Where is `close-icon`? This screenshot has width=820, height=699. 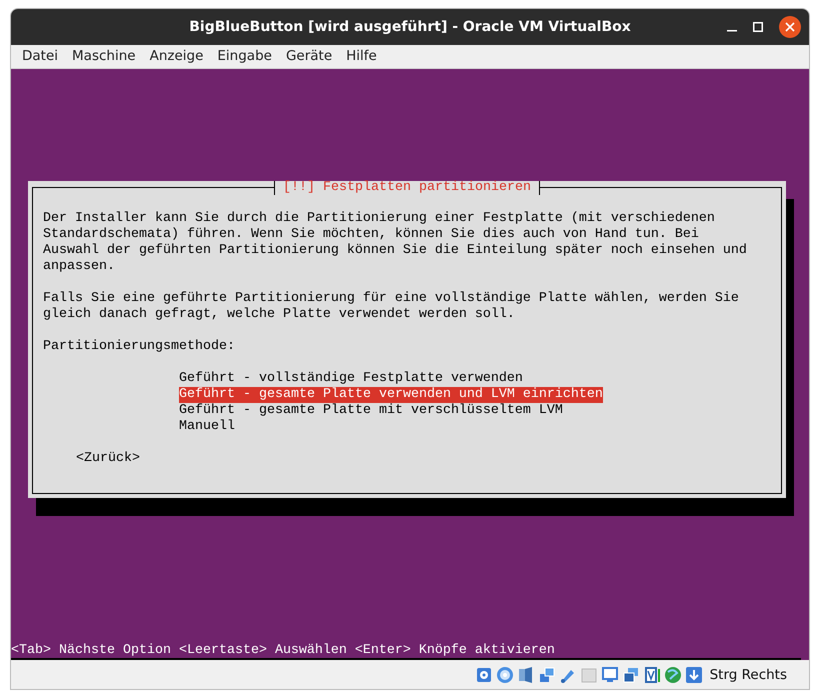 close-icon is located at coordinates (790, 27).